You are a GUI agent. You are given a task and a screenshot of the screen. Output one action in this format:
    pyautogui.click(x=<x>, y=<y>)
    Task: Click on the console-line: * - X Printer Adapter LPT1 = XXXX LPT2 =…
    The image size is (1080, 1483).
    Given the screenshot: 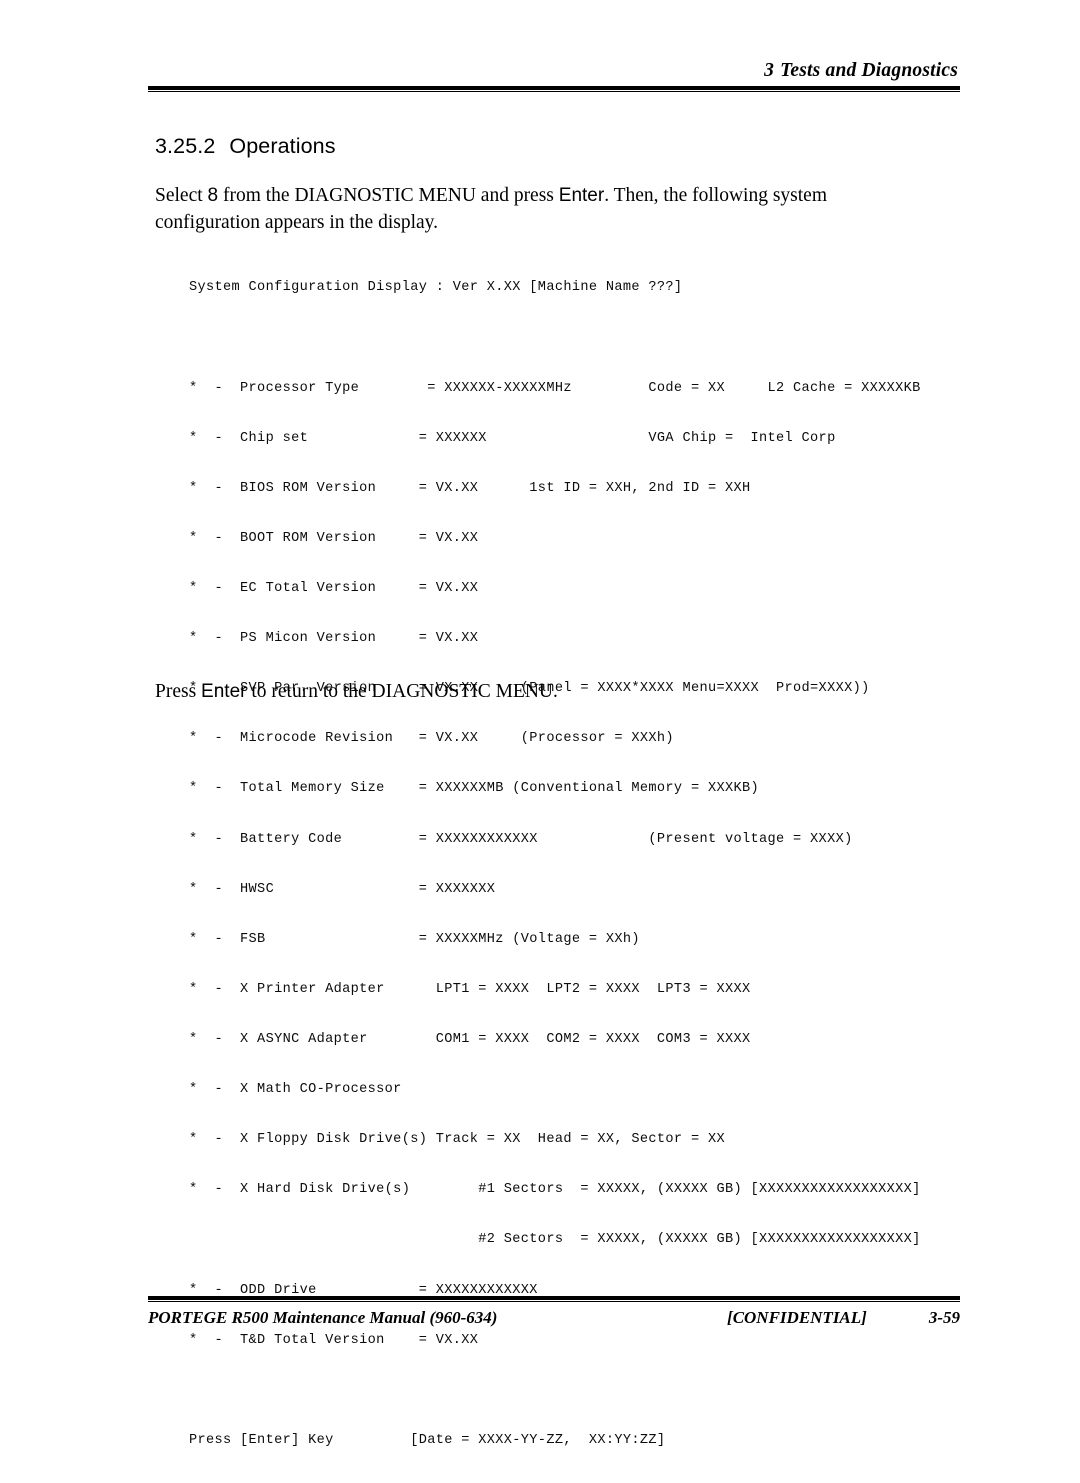 What is the action you would take?
    pyautogui.click(x=470, y=989)
    